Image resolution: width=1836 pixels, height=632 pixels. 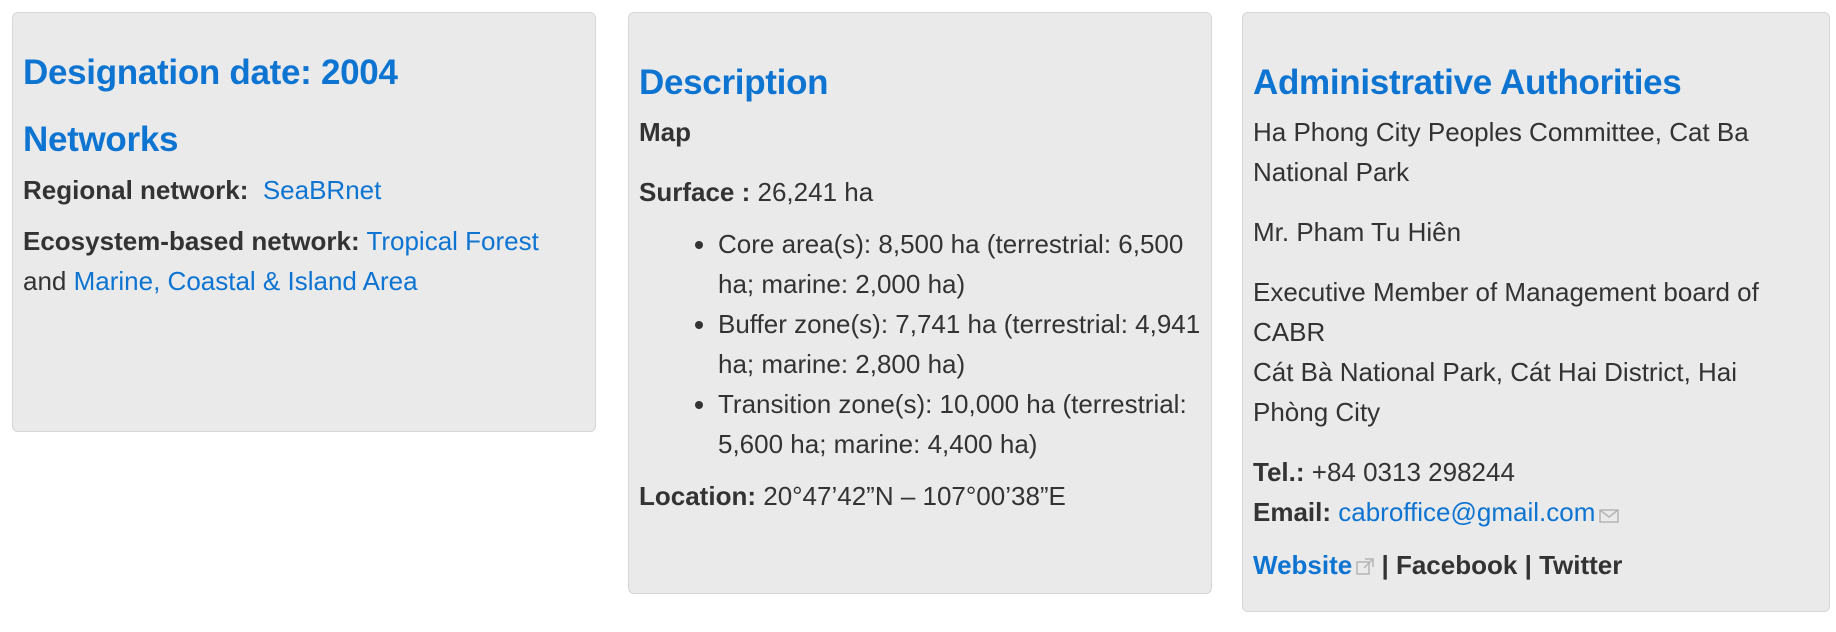 I want to click on email-row: Email: cabroffice@gmail.com, so click(x=1536, y=513).